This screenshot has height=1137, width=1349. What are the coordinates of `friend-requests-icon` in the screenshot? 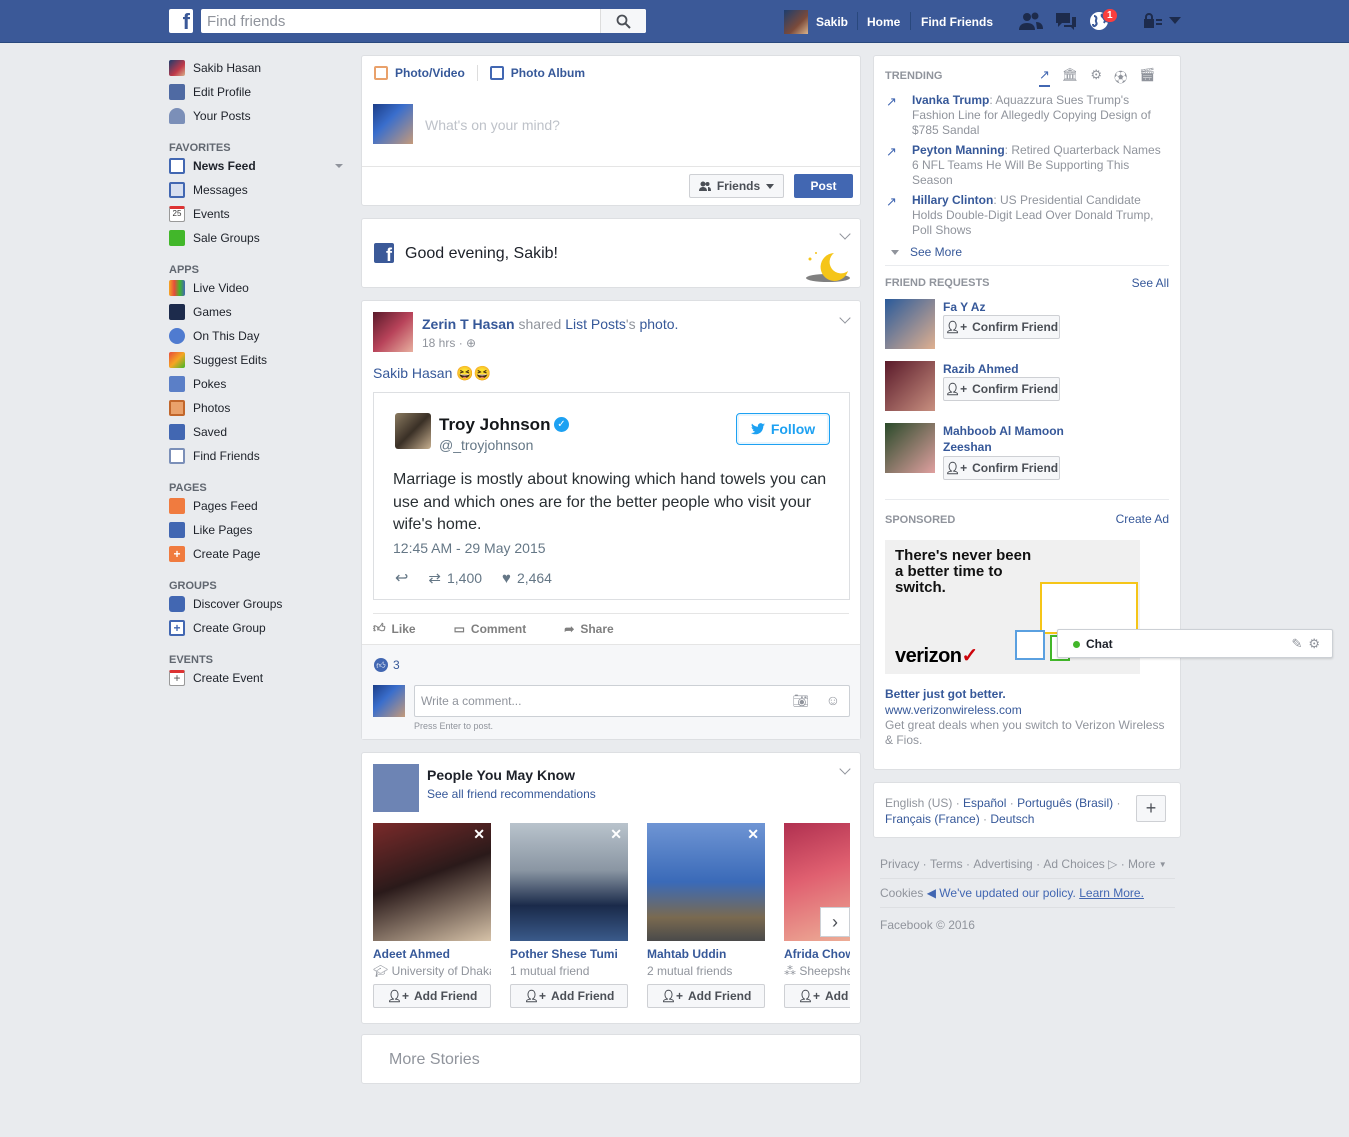 It's located at (1031, 21).